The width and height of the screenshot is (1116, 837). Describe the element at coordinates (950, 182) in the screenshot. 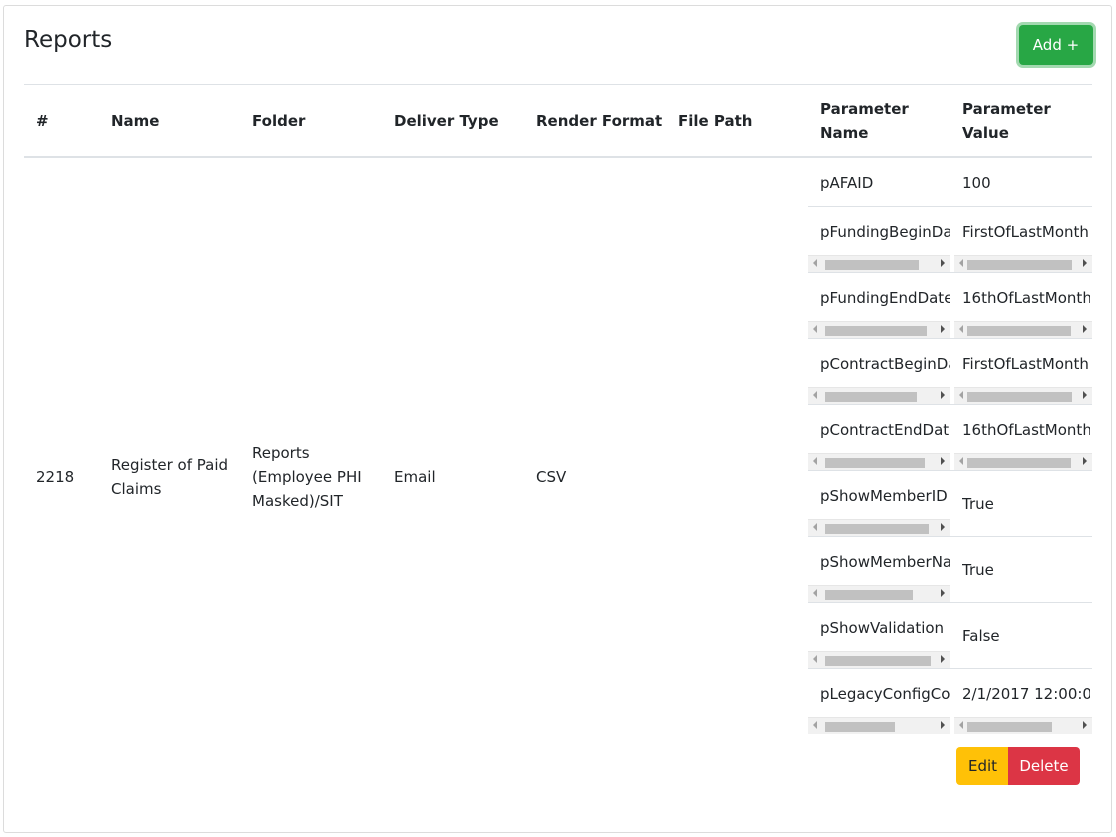

I see `parameter-row: pAFAID 100` at that location.